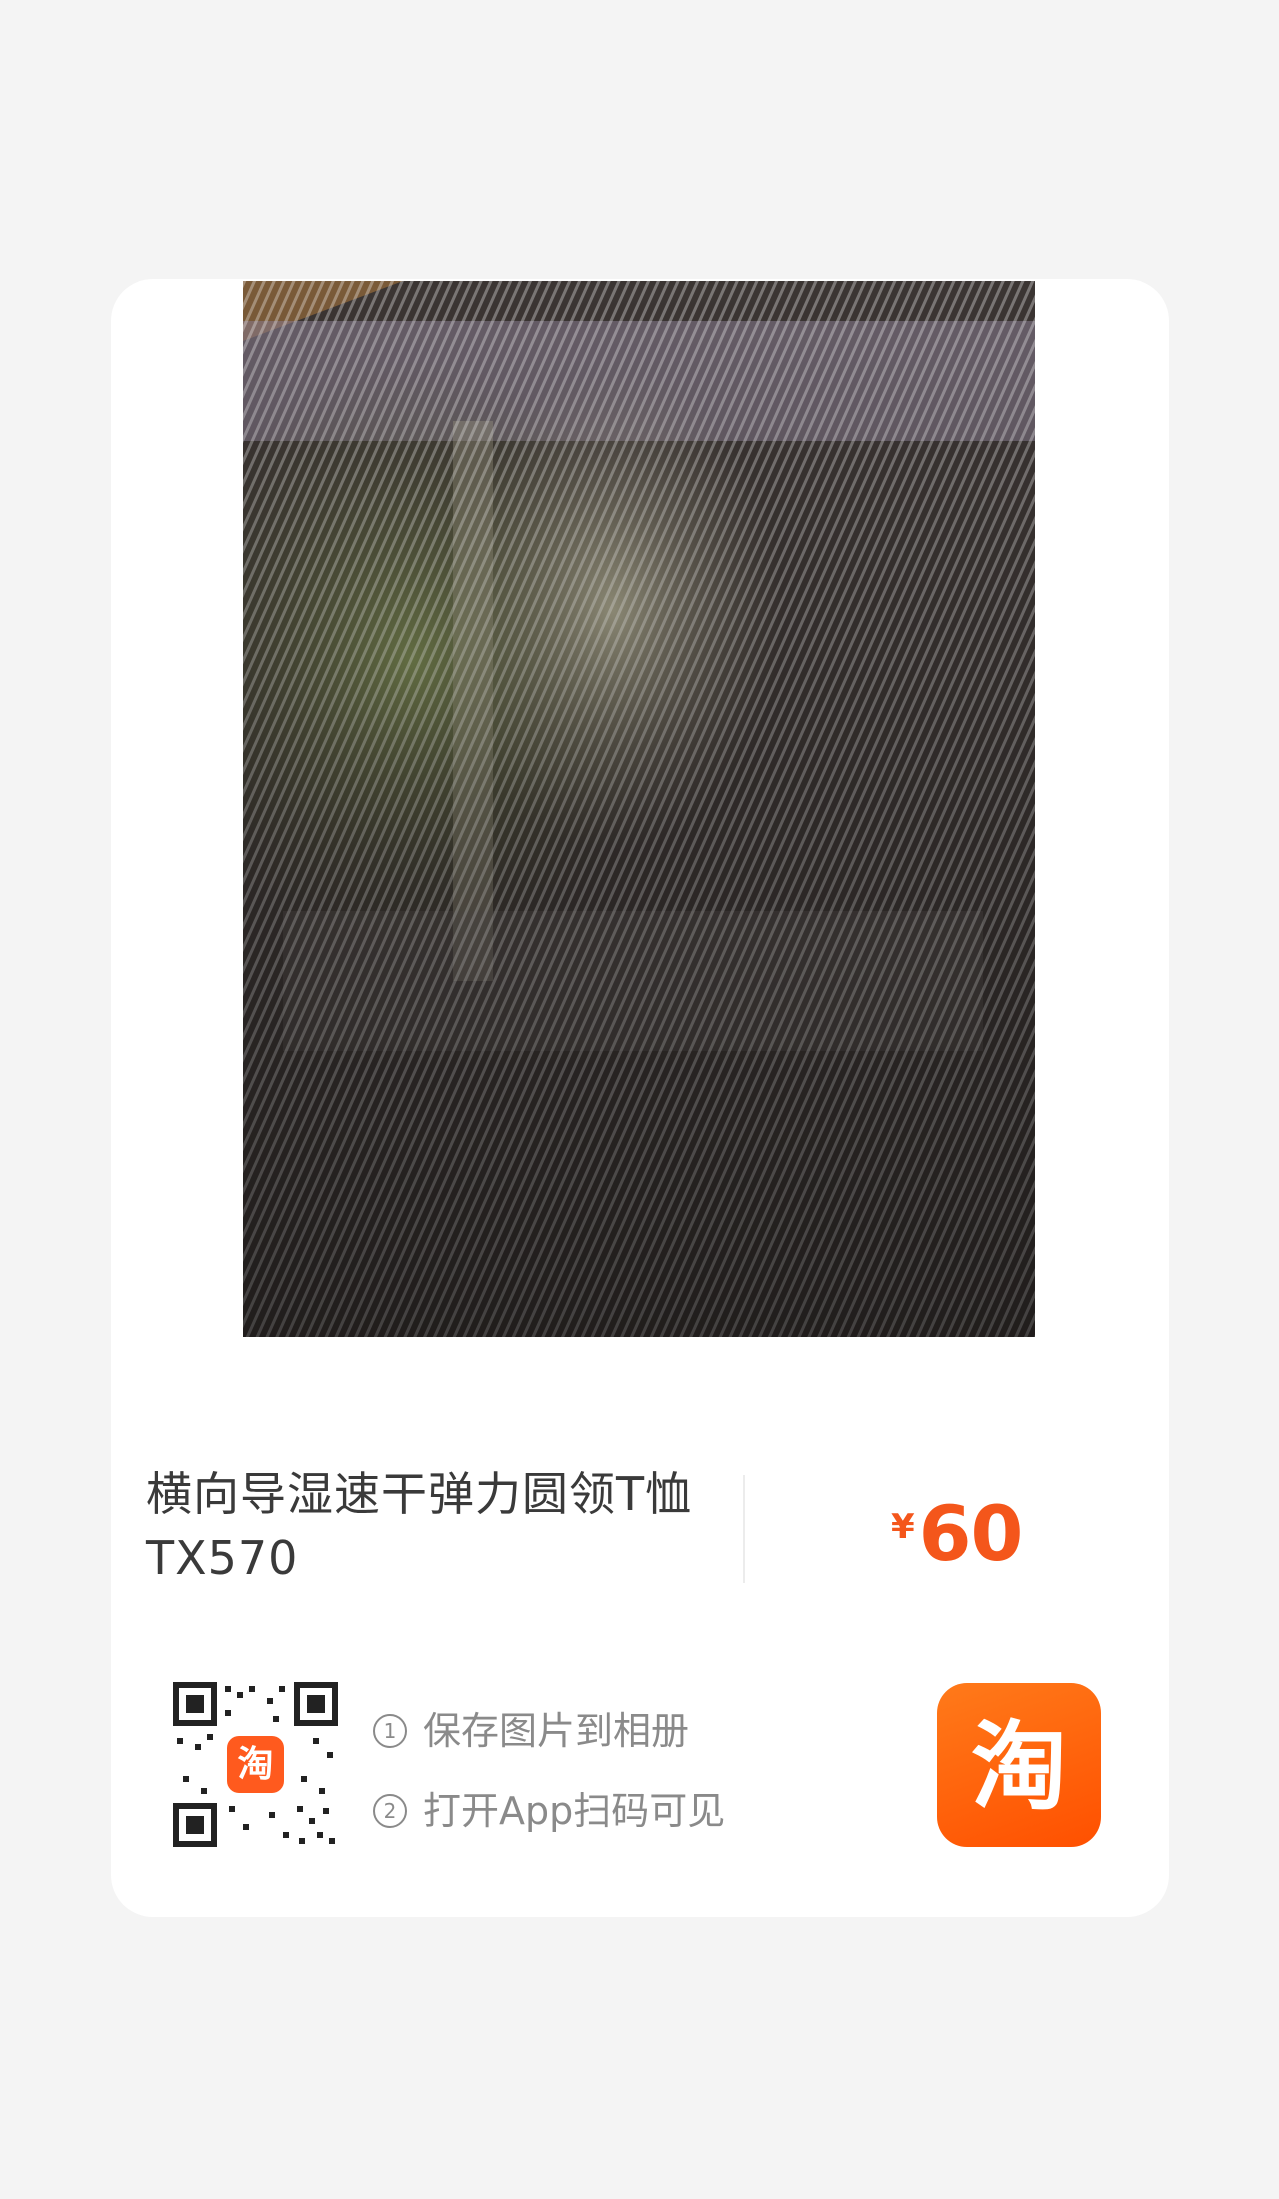 Image resolution: width=1279 pixels, height=2199 pixels. What do you see at coordinates (431, 1526) in the screenshot?
I see `product-title: 横向导湿速干弹力圆领T恤 TX570` at bounding box center [431, 1526].